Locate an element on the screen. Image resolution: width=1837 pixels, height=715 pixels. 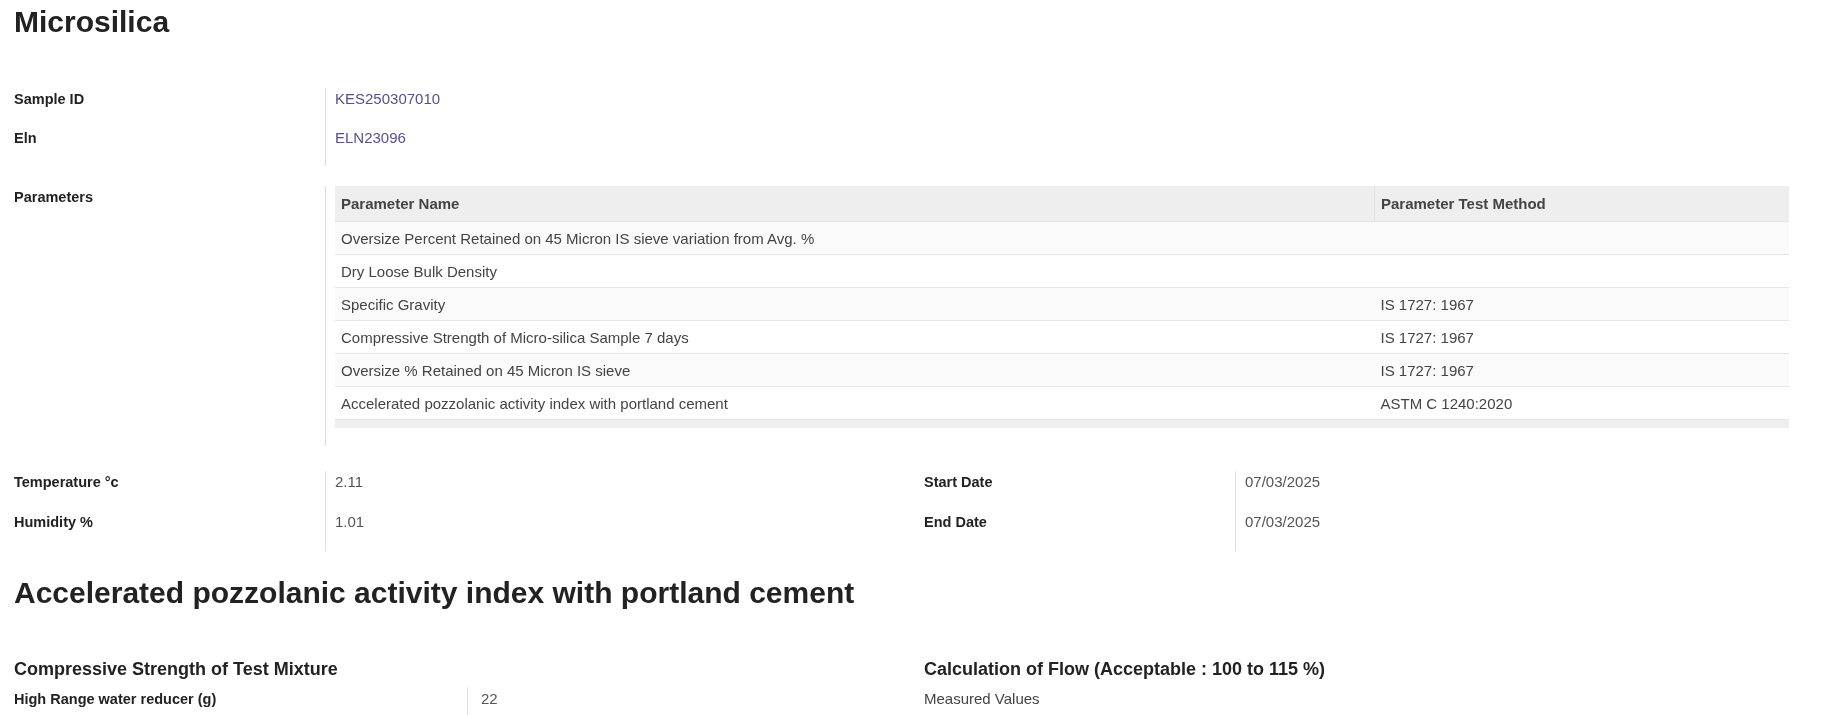
field-value: ELN23096 is located at coordinates (371, 138).